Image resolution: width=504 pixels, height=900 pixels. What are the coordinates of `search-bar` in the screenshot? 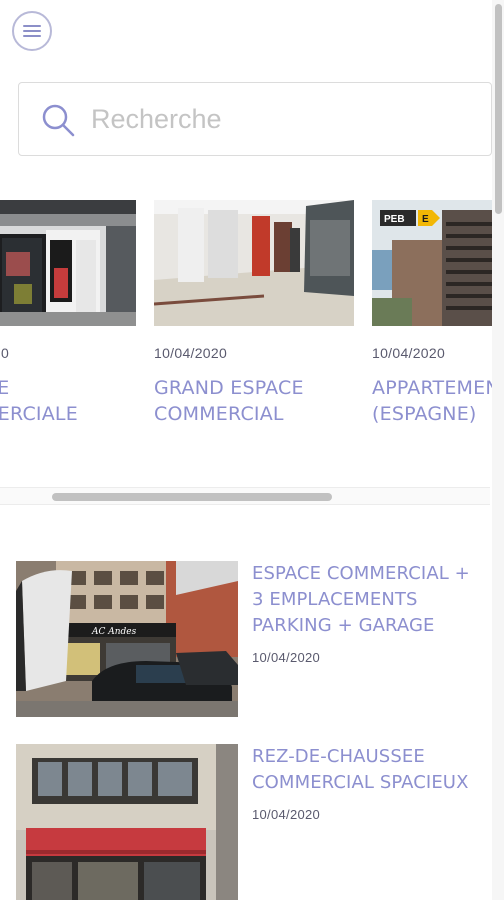 It's located at (255, 119).